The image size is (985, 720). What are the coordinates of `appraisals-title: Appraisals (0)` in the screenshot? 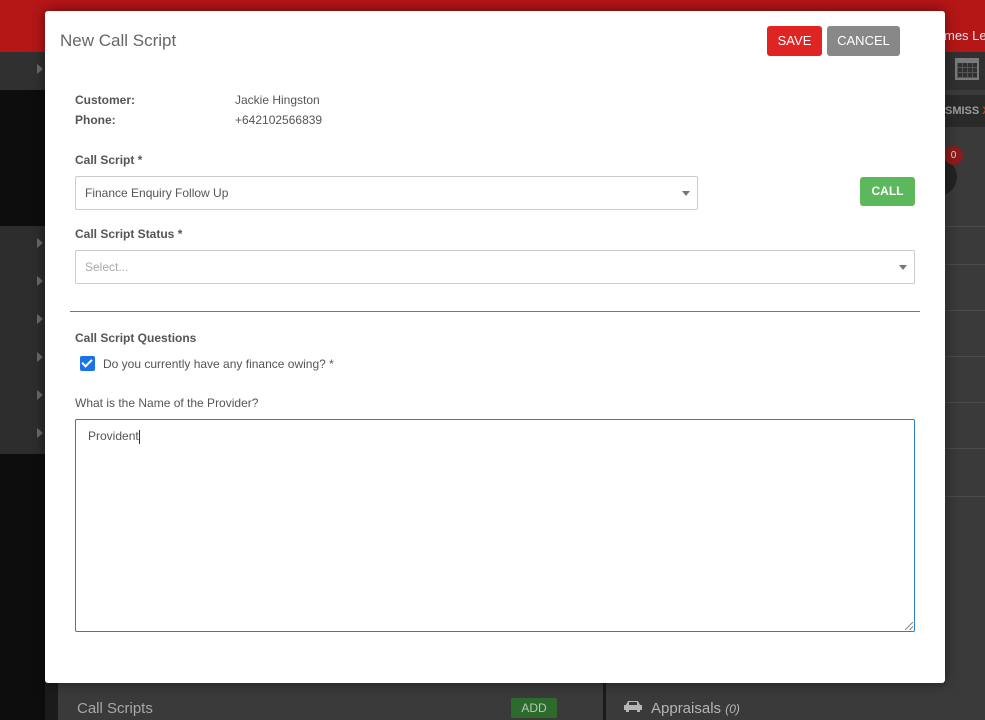 It's located at (695, 708).